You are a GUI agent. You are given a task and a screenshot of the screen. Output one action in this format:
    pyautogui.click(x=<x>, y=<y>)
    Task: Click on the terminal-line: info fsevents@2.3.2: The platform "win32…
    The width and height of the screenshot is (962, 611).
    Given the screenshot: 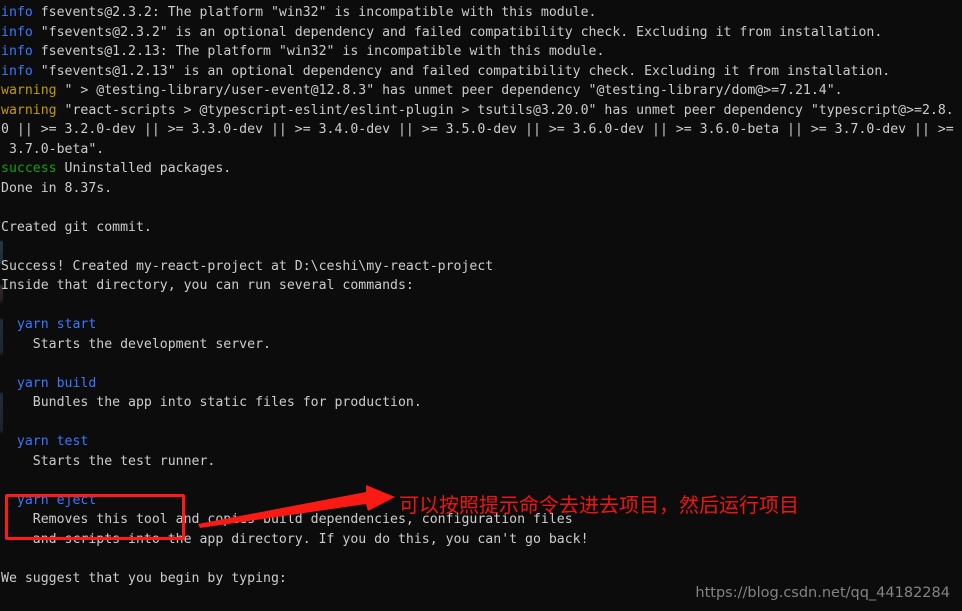 What is the action you would take?
    pyautogui.click(x=481, y=13)
    